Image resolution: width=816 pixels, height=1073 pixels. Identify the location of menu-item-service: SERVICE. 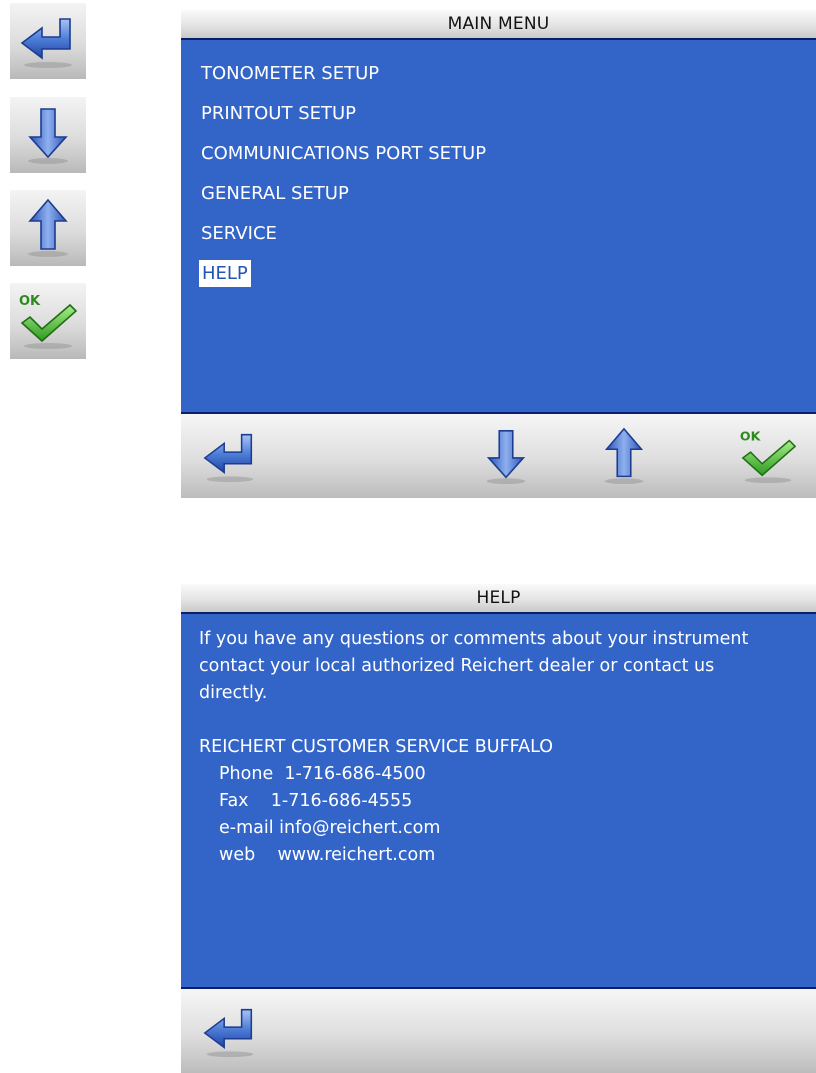
(499, 234).